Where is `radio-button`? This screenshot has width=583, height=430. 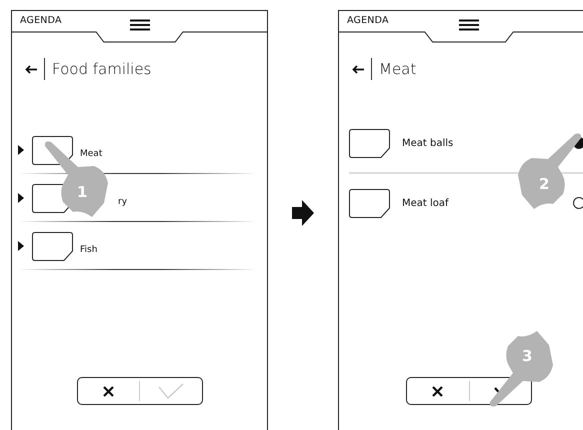 radio-button is located at coordinates (578, 203).